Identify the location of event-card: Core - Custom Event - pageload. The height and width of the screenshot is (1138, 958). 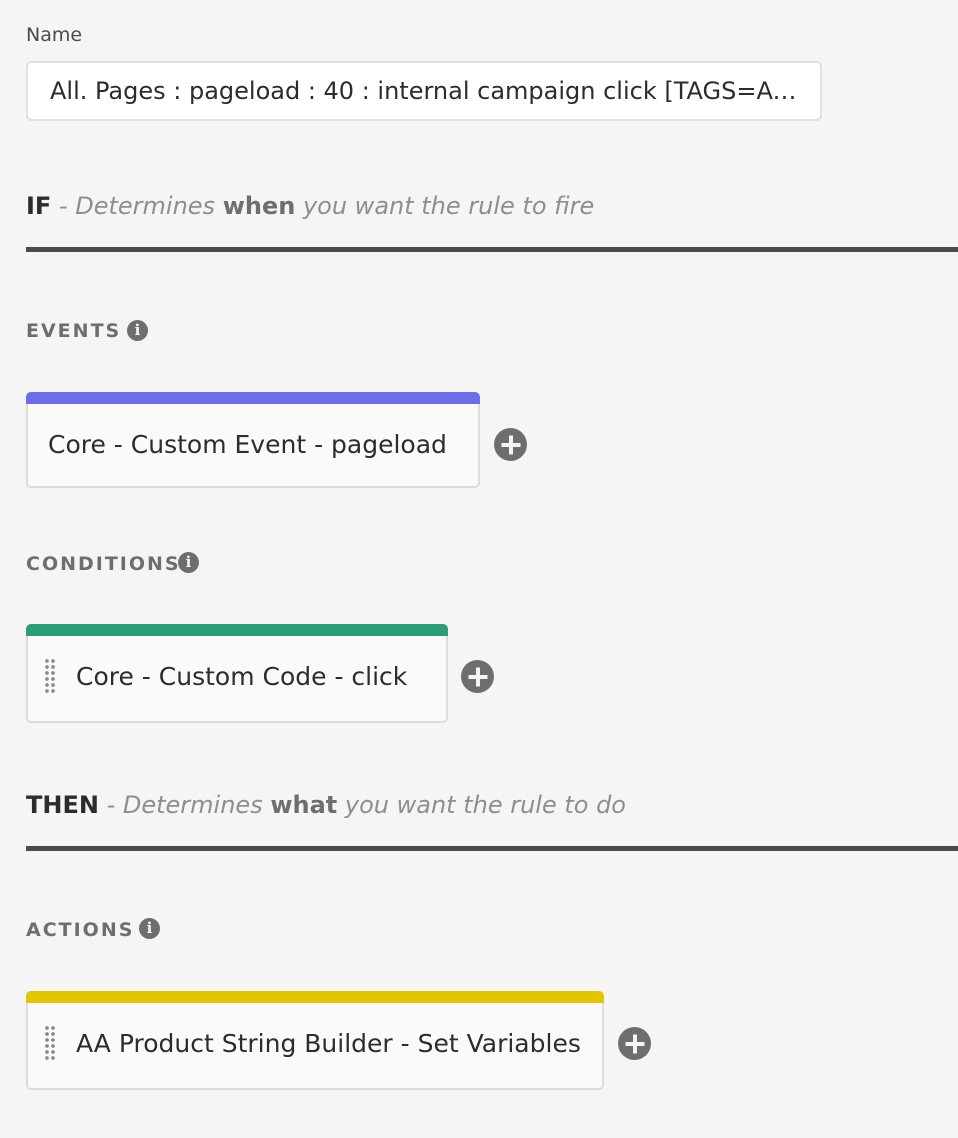
(253, 440).